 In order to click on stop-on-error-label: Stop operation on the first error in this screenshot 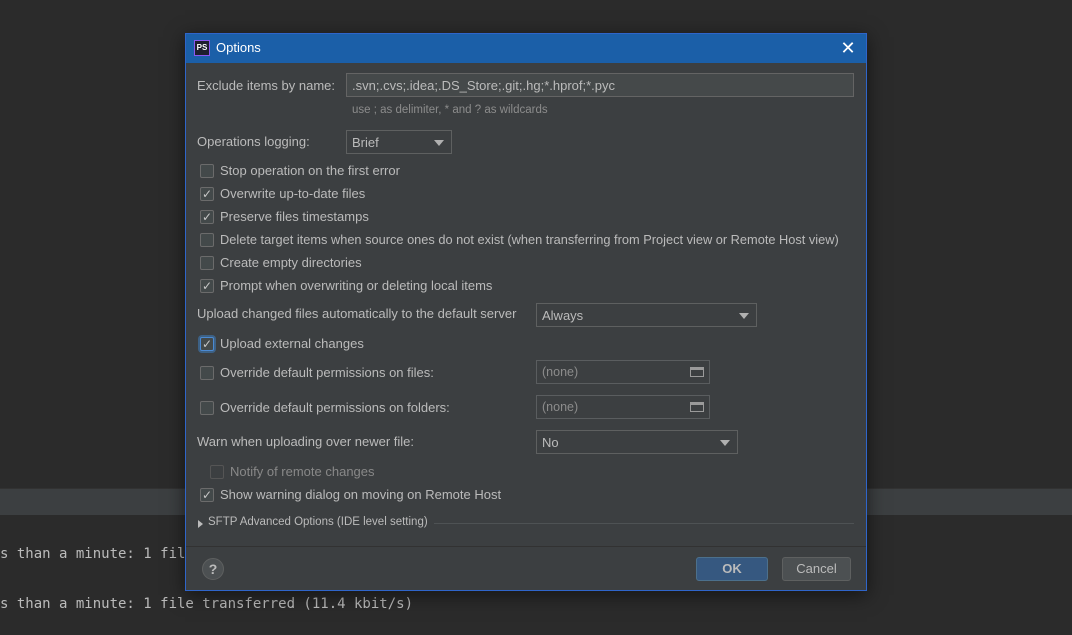, I will do `click(310, 170)`.